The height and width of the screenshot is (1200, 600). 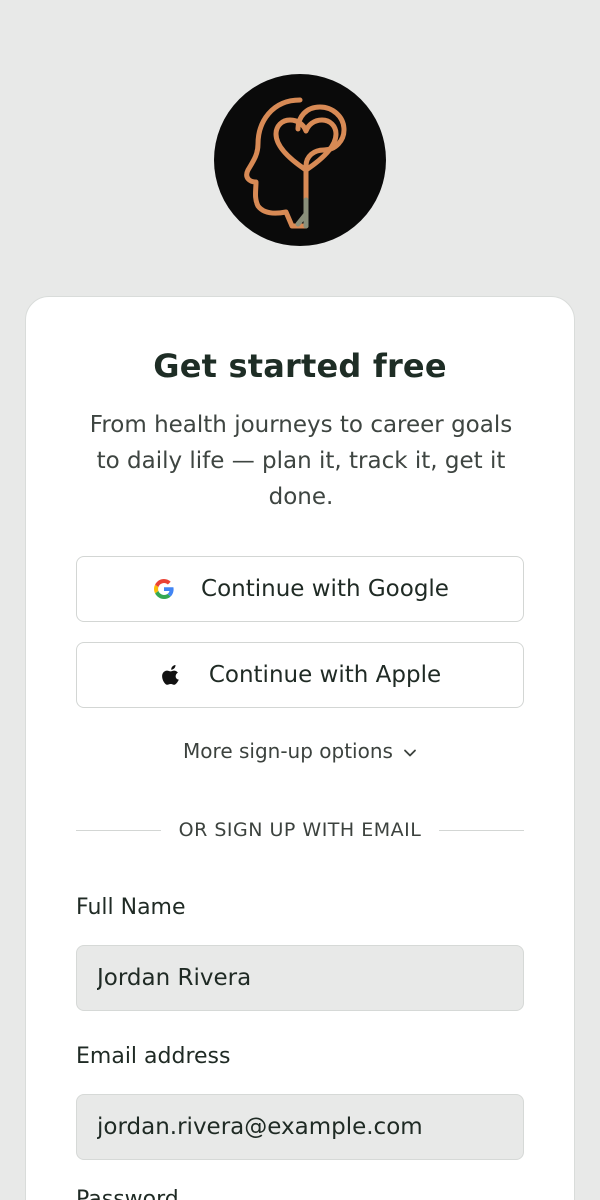 What do you see at coordinates (300, 1127) in the screenshot?
I see `email-input` at bounding box center [300, 1127].